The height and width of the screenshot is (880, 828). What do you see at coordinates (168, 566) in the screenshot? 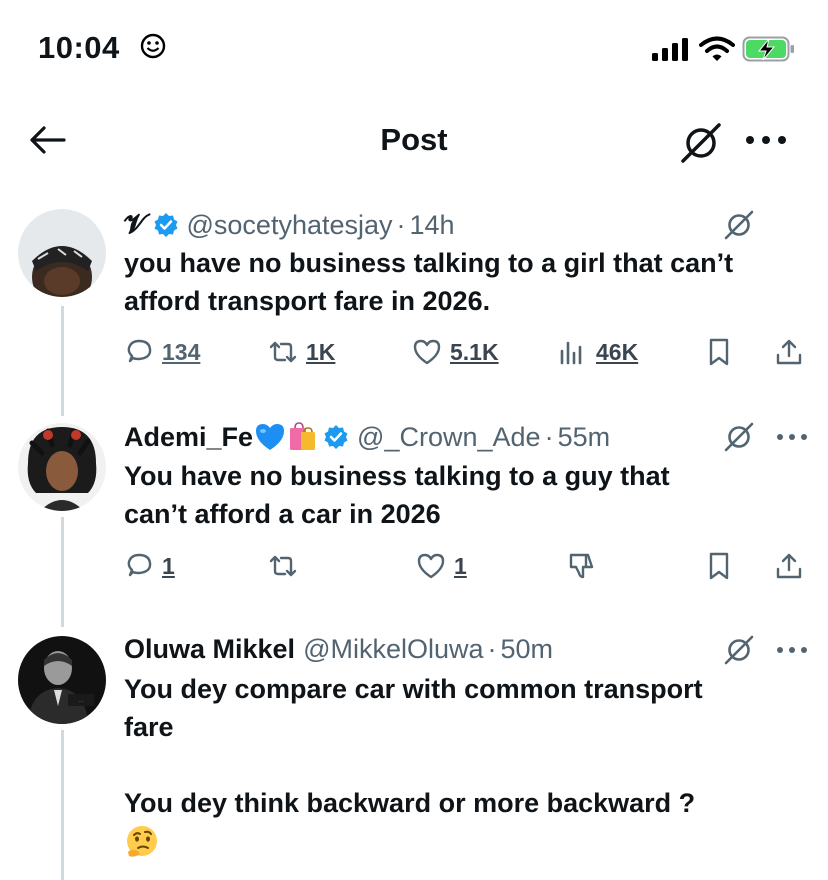
I see `reply-count: 1` at bounding box center [168, 566].